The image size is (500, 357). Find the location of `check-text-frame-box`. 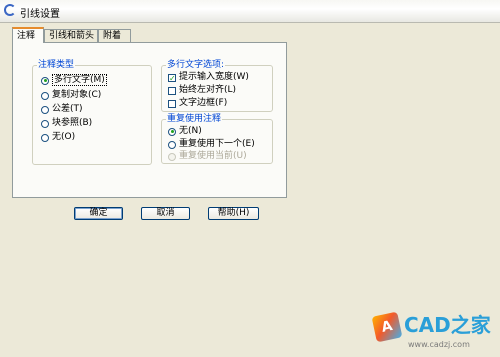

check-text-frame-box is located at coordinates (172, 103).